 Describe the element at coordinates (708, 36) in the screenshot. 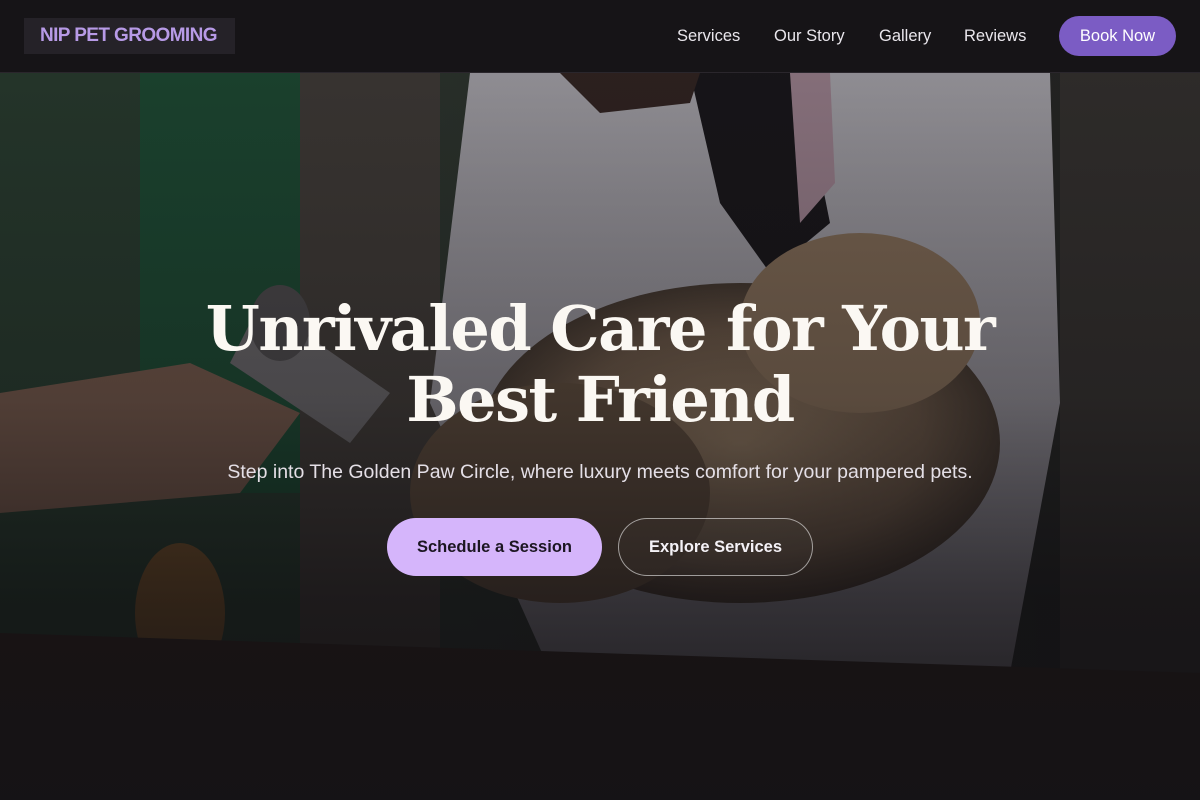

I see `nav-link-services: Services` at that location.